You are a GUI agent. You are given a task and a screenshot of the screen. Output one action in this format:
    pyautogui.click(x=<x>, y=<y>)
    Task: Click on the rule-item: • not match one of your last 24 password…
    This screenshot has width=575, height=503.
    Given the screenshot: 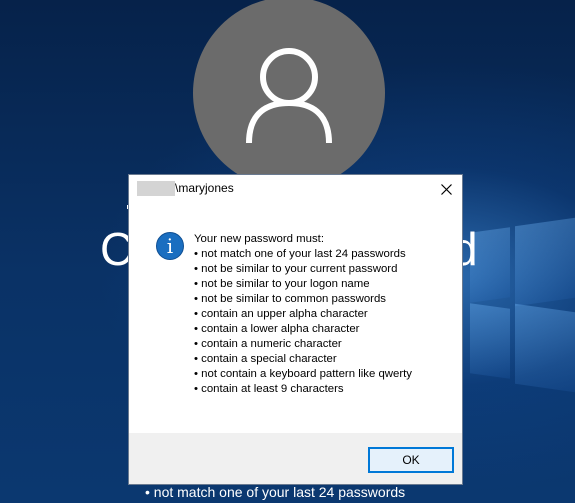 What is the action you would take?
    pyautogui.click(x=300, y=254)
    